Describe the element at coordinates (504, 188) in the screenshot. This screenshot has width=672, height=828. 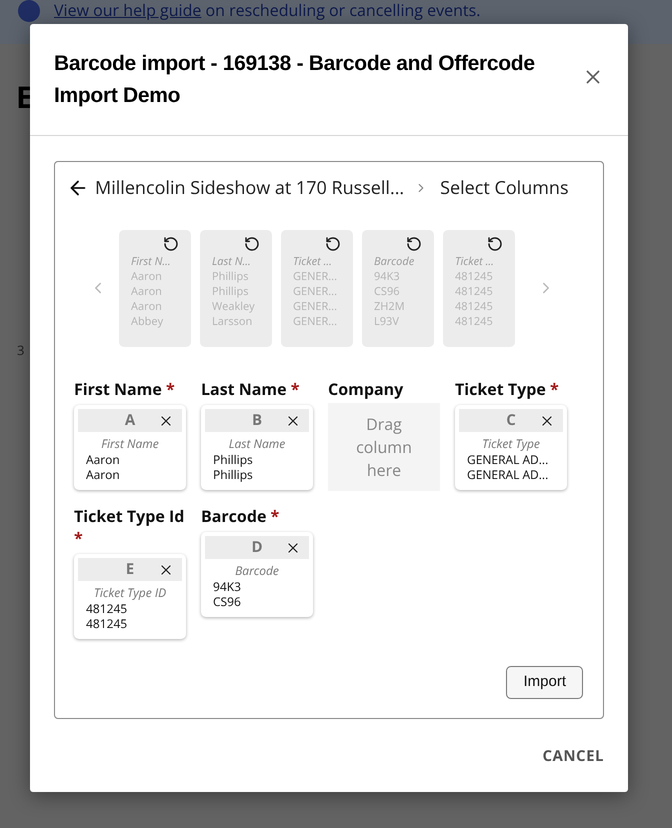
I see `breadcrumb-step: Select Columns` at that location.